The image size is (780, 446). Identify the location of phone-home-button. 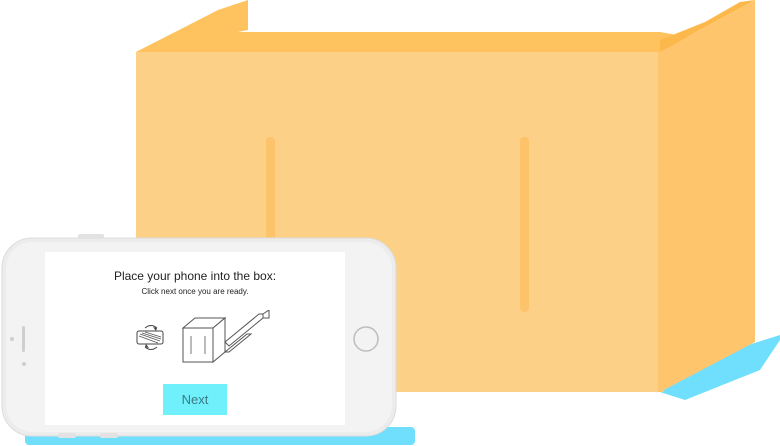
(366, 339).